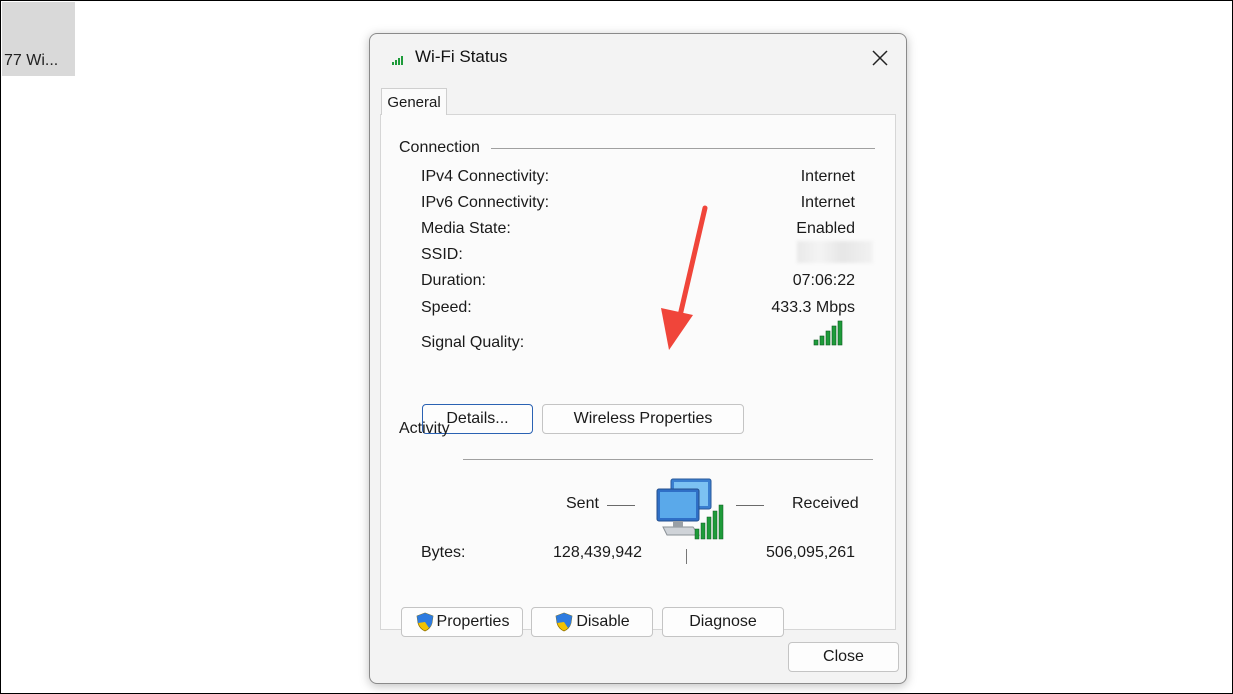 This screenshot has width=1233, height=694. I want to click on close-button: Close, so click(843, 657).